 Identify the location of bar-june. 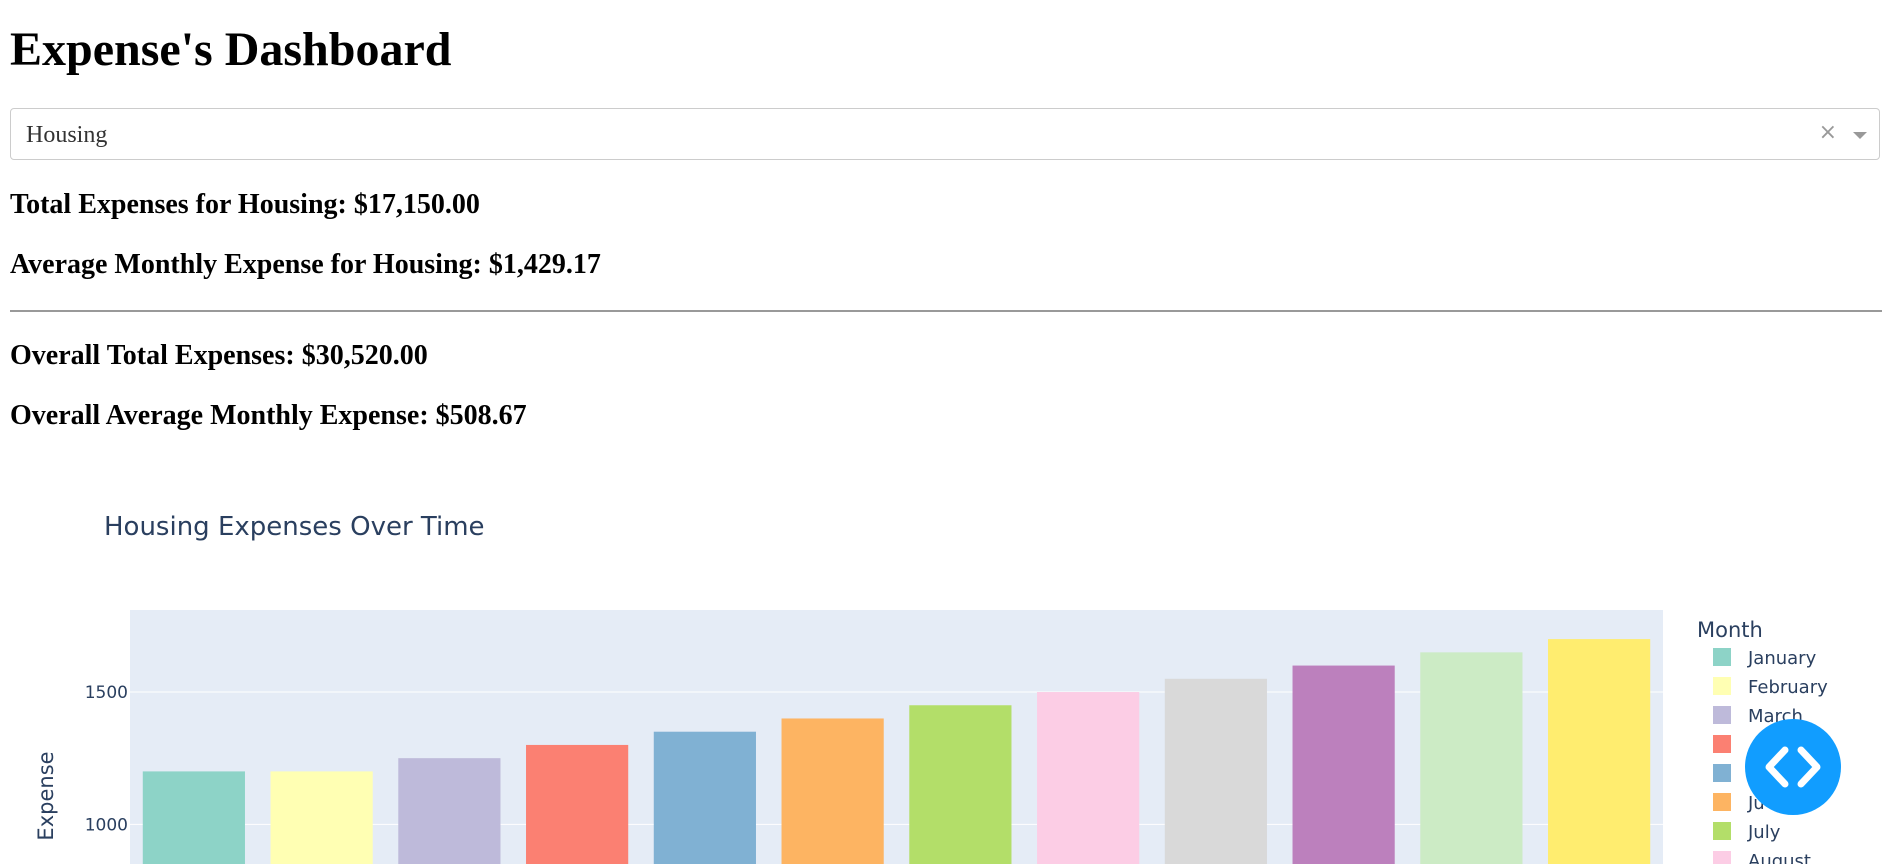
(832, 791).